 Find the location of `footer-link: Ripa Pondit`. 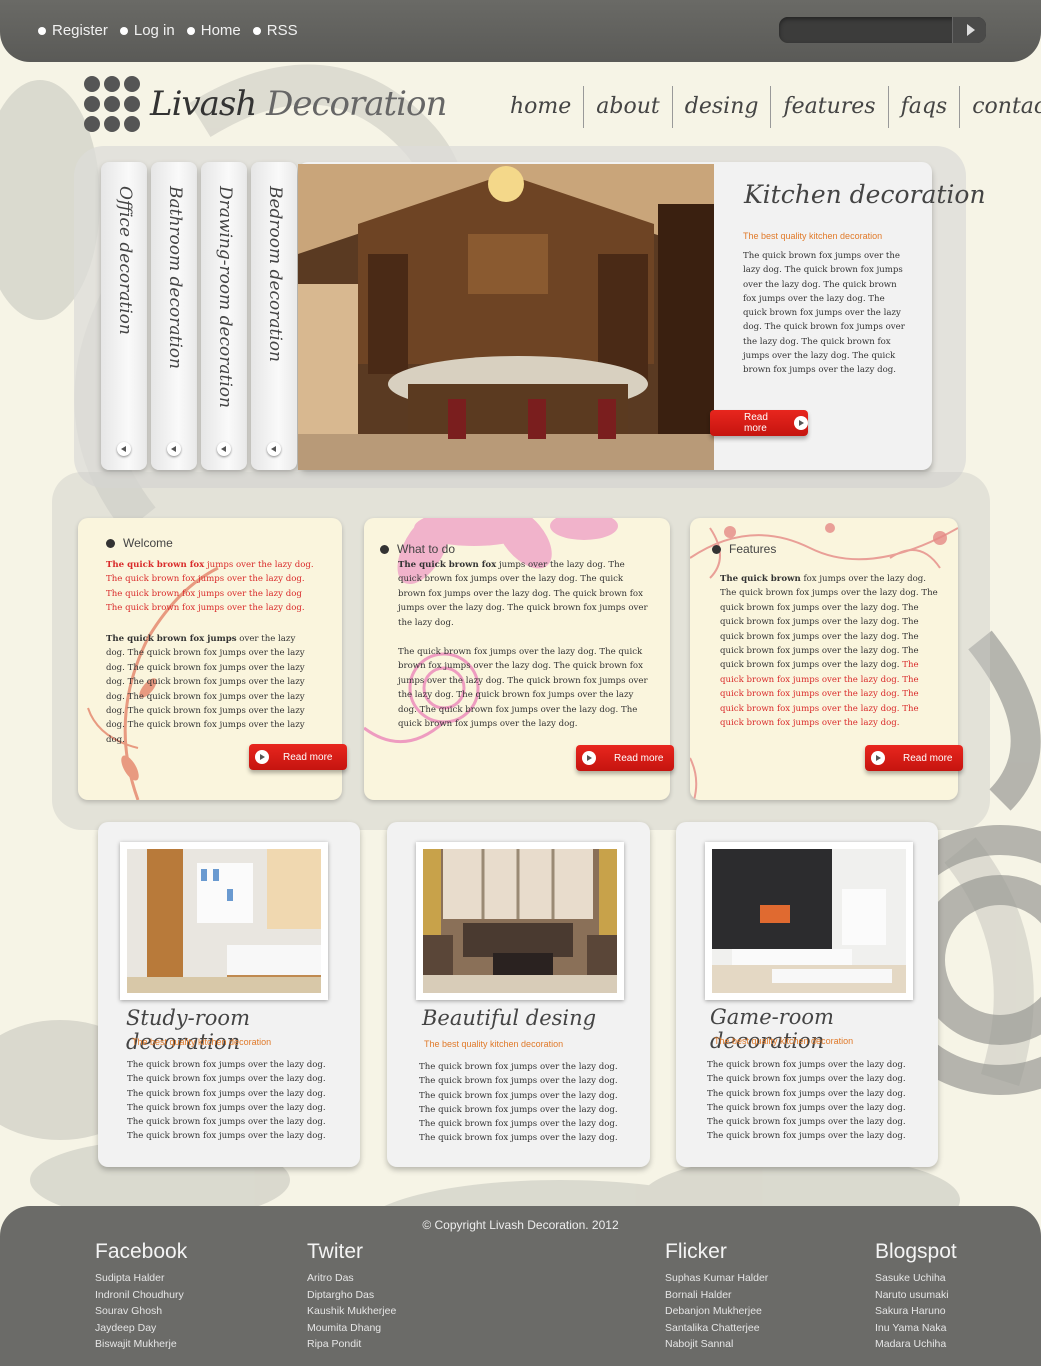

footer-link: Ripa Pondit is located at coordinates (351, 1344).